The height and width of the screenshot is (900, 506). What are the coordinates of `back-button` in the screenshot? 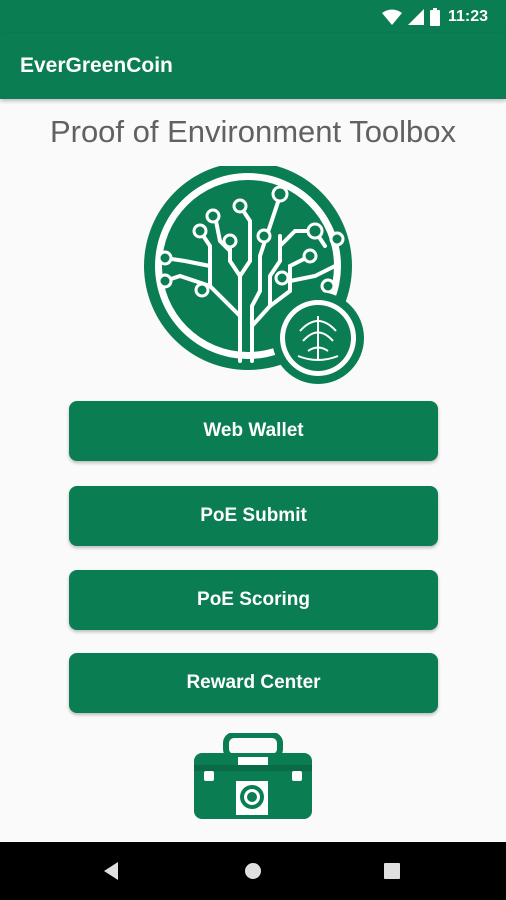 It's located at (112, 871).